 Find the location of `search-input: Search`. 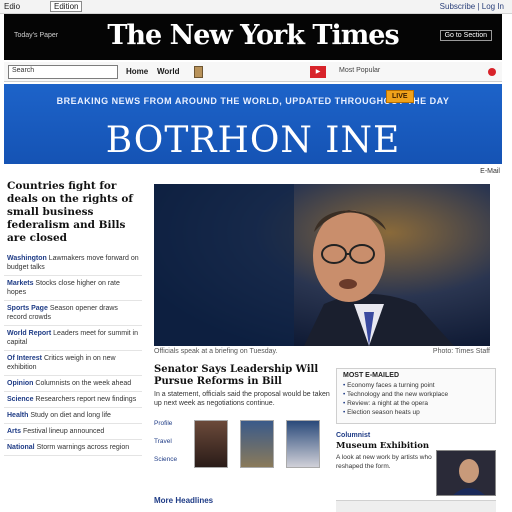

search-input: Search is located at coordinates (63, 72).